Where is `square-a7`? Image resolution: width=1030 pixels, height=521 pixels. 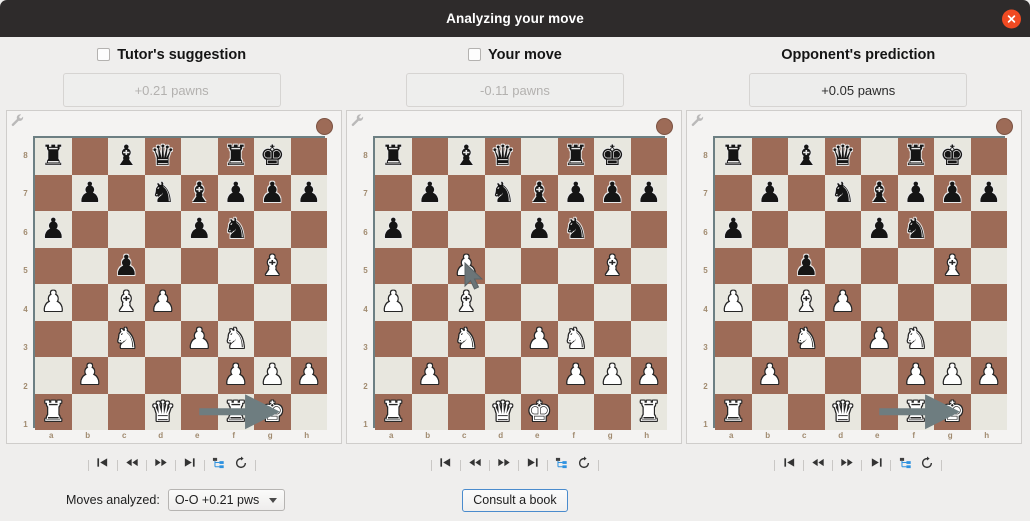
square-a7 is located at coordinates (393, 192).